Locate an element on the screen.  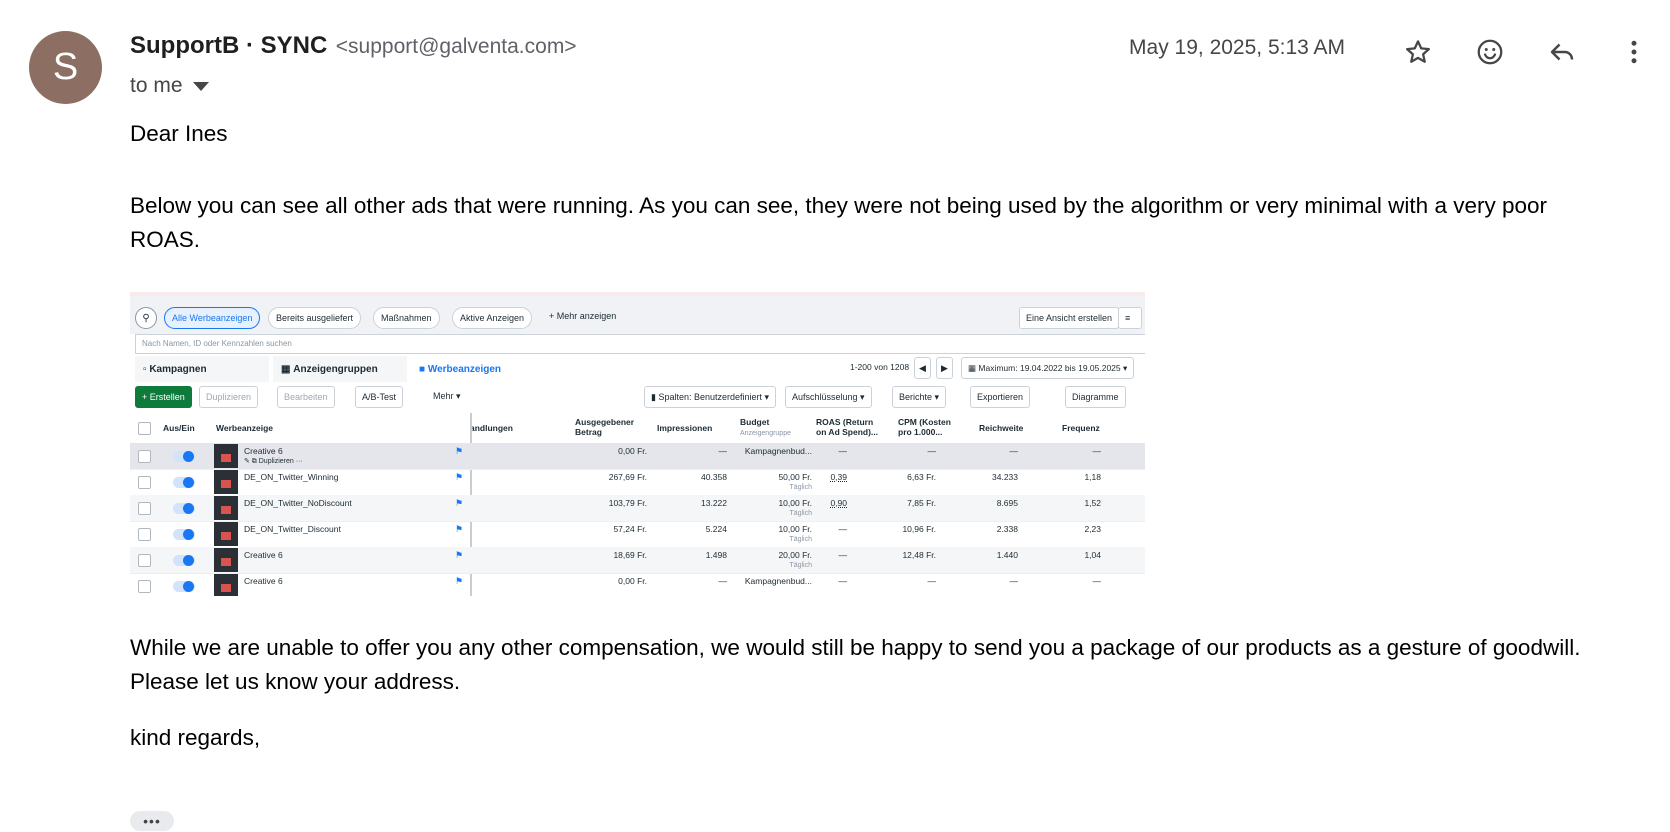
more-menu: Mehr ▾ is located at coordinates (447, 396).